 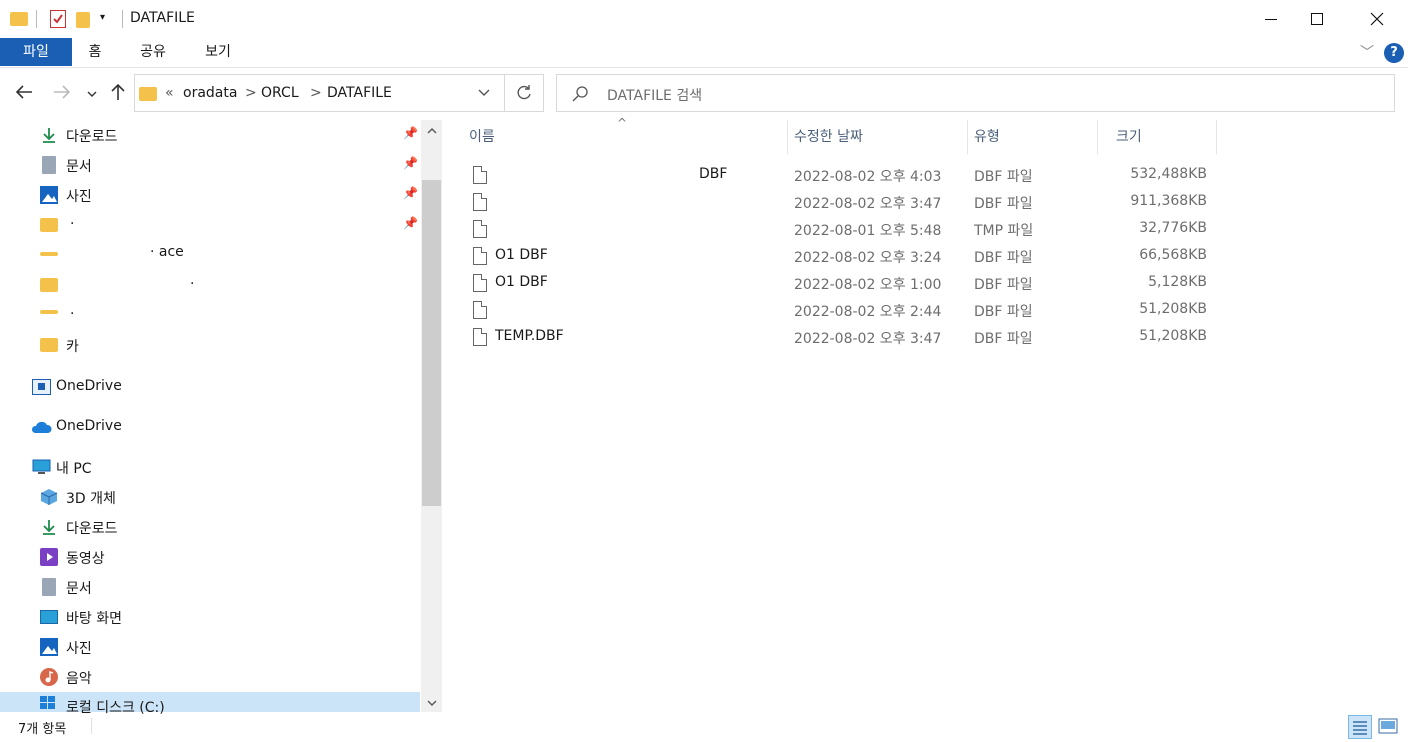 I want to click on breadcrumb-datafile: DATAFILE, so click(x=359, y=93).